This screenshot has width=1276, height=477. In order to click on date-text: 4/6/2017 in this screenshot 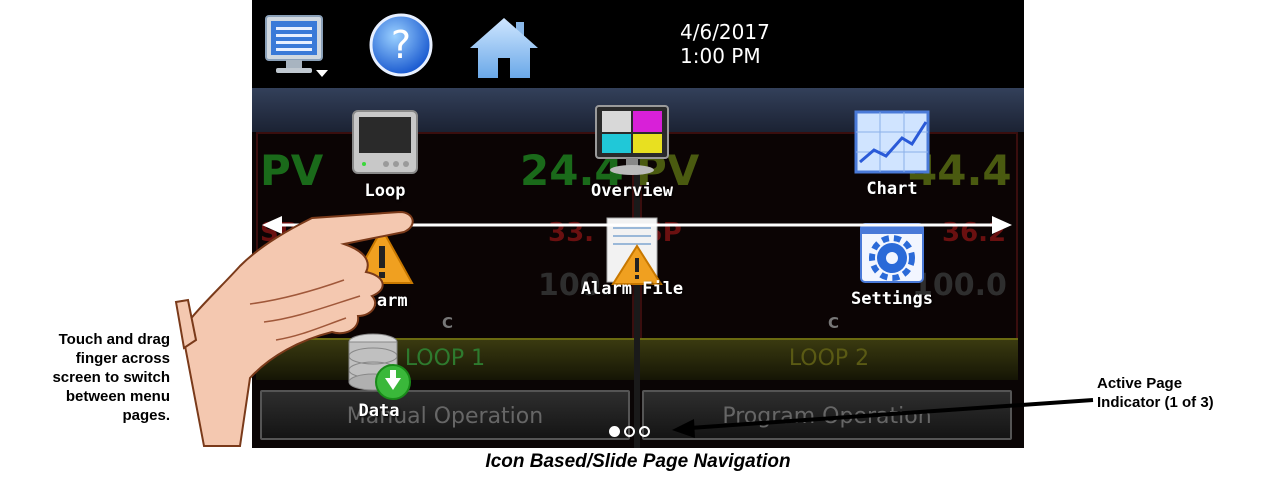, I will do `click(725, 32)`.